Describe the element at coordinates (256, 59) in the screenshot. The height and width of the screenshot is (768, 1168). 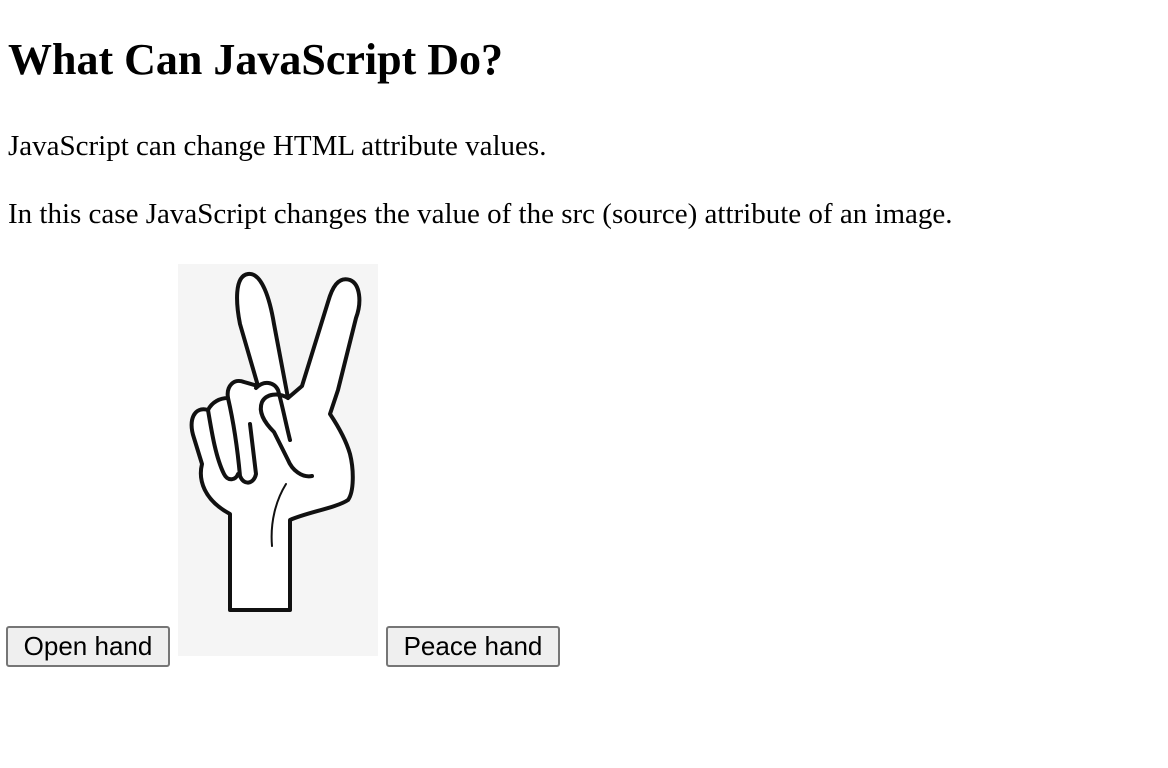
I see `page-title: What Can JavaScript Do?` at that location.